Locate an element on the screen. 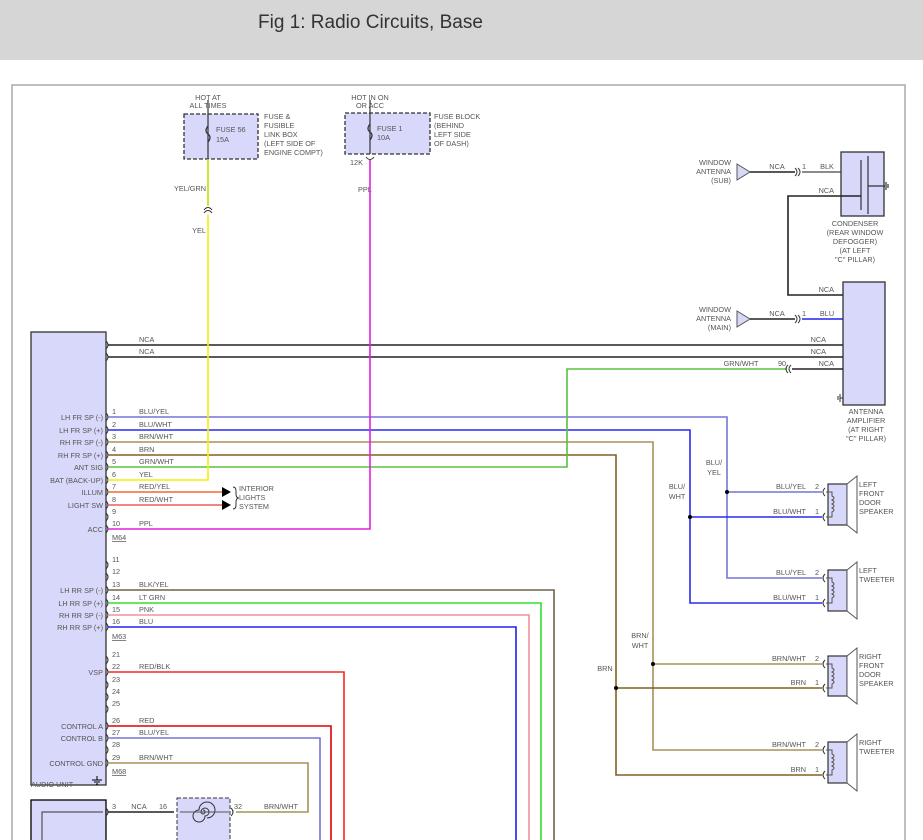 The height and width of the screenshot is (840, 923). amplifier-label: ANTENNA is located at coordinates (866, 411).